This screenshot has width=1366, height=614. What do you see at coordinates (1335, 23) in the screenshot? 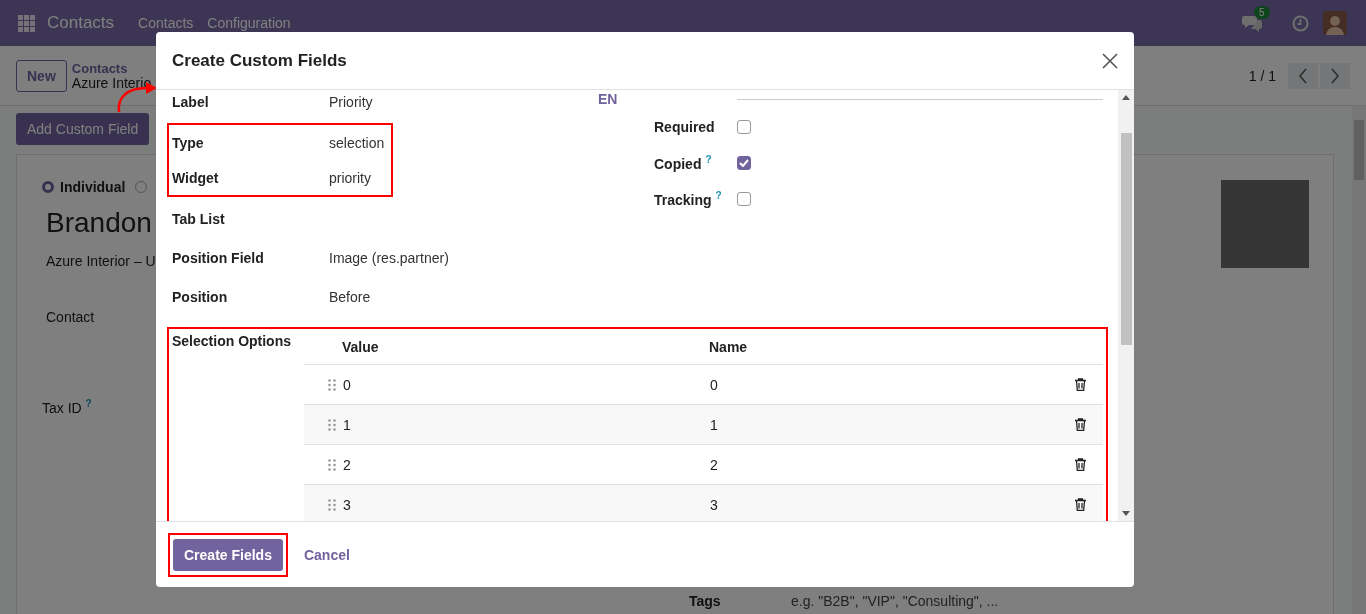
I see `avatar-icon` at bounding box center [1335, 23].